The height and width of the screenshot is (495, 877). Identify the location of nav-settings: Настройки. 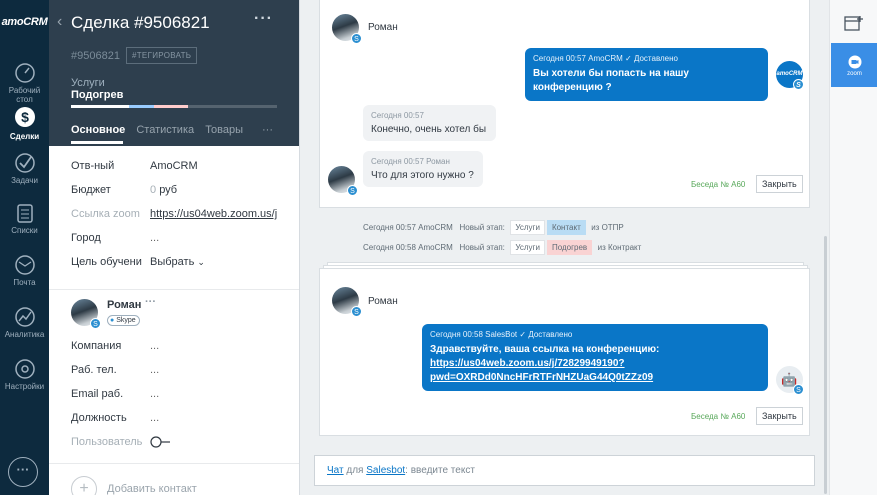
(24, 384).